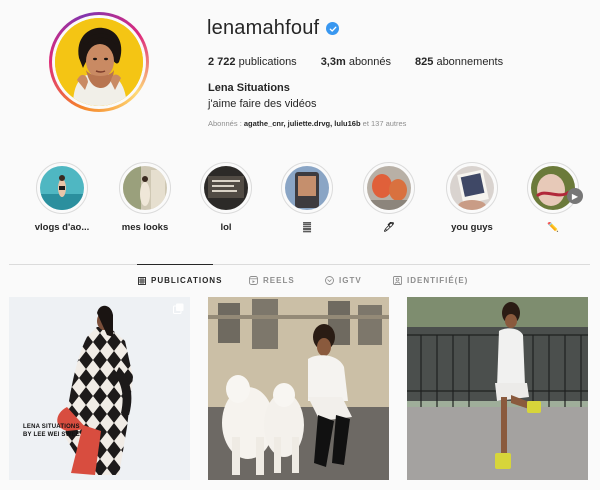 The height and width of the screenshot is (490, 600). I want to click on followed-by-users: agathe_cnr, juliette.drvg, lulu16b, so click(302, 123).